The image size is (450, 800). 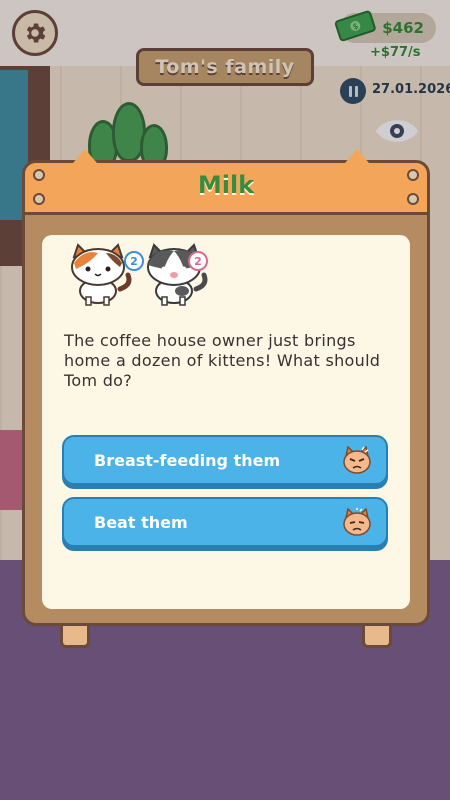 I want to click on option-button-breast-feeding: Breast-feeding them, so click(x=225, y=460).